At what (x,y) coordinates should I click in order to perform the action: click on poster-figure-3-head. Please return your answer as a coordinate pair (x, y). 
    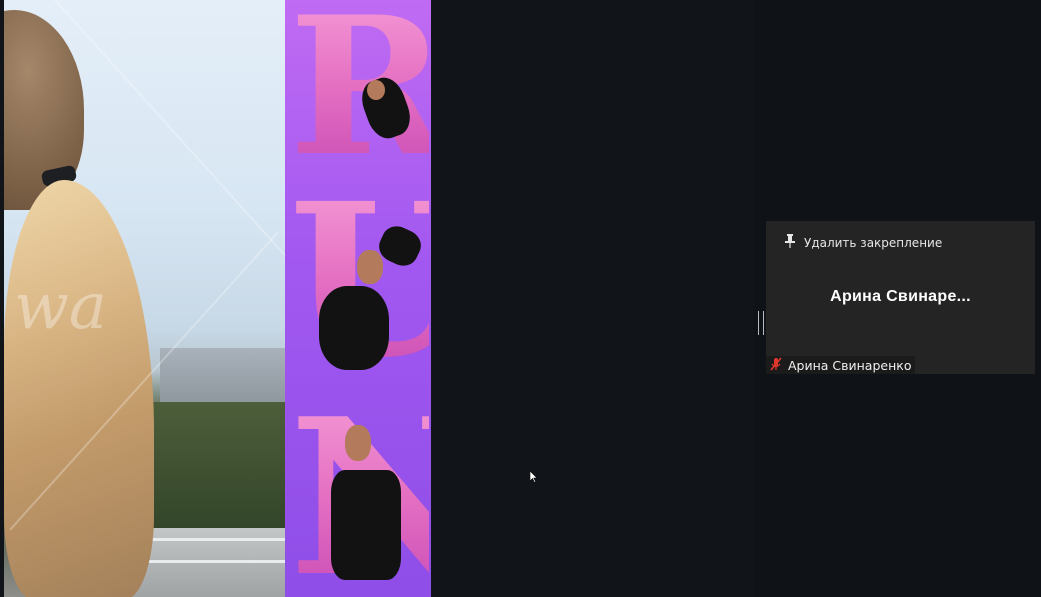
    Looking at the image, I should click on (358, 443).